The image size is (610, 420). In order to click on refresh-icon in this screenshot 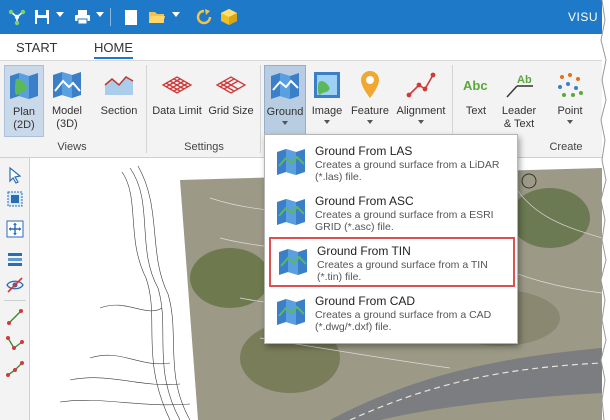, I will do `click(204, 17)`.